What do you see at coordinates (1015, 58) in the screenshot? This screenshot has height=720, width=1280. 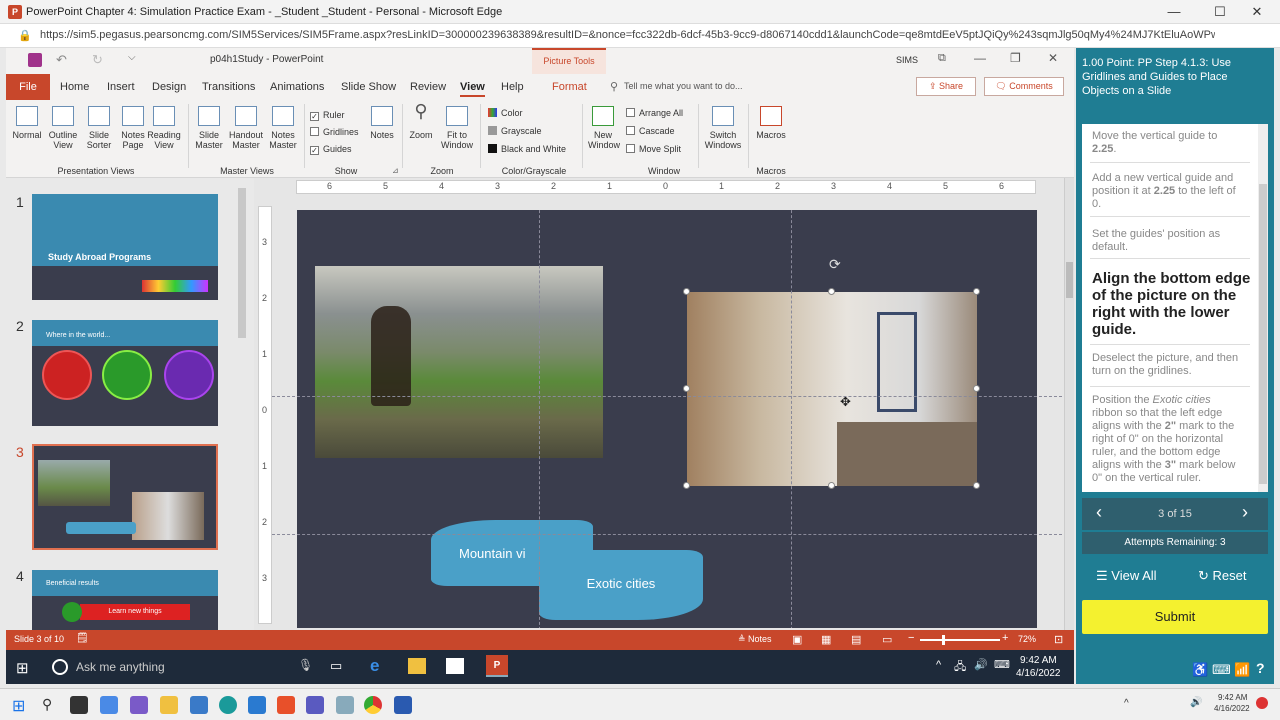 I see `ppt-restore-icon: ❐` at bounding box center [1015, 58].